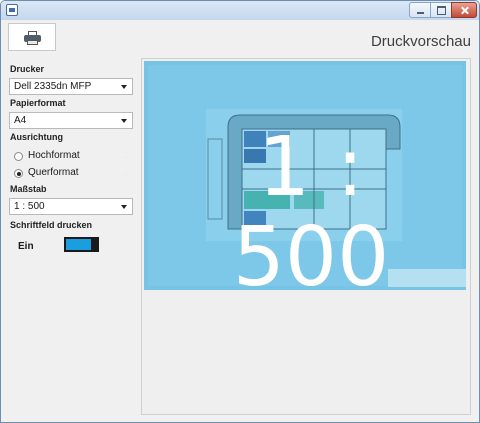  What do you see at coordinates (54, 155) in the screenshot?
I see `radio-portrait-label: Hochformat` at bounding box center [54, 155].